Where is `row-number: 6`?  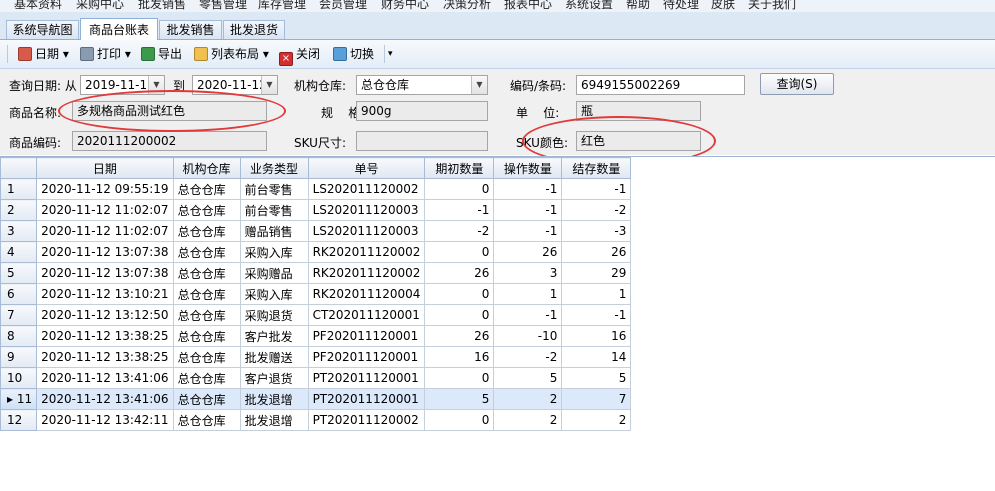 row-number: 6 is located at coordinates (19, 294).